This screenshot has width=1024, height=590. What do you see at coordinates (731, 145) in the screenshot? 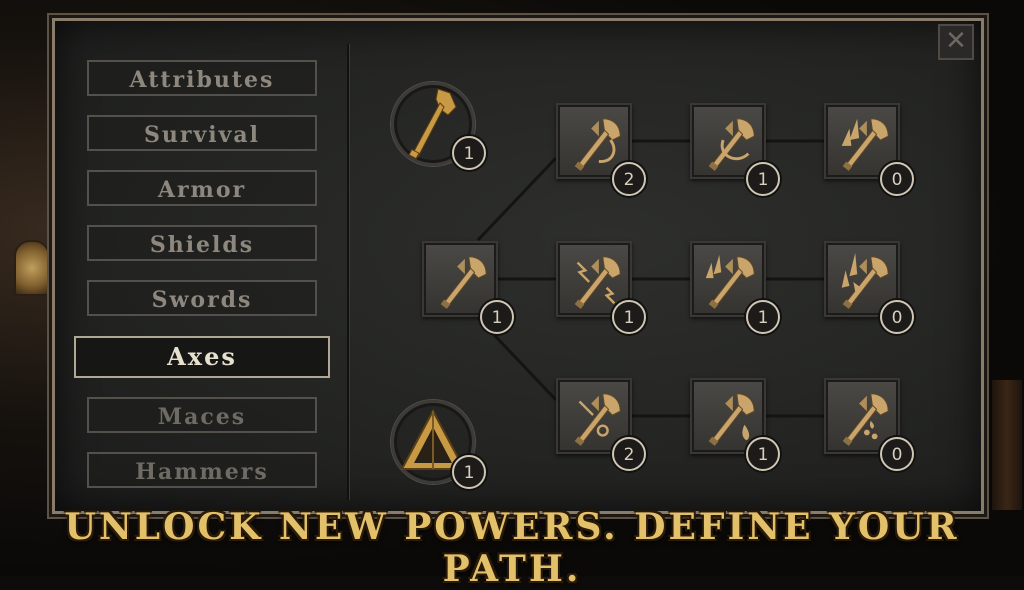
I see `axe-swirl-icon` at bounding box center [731, 145].